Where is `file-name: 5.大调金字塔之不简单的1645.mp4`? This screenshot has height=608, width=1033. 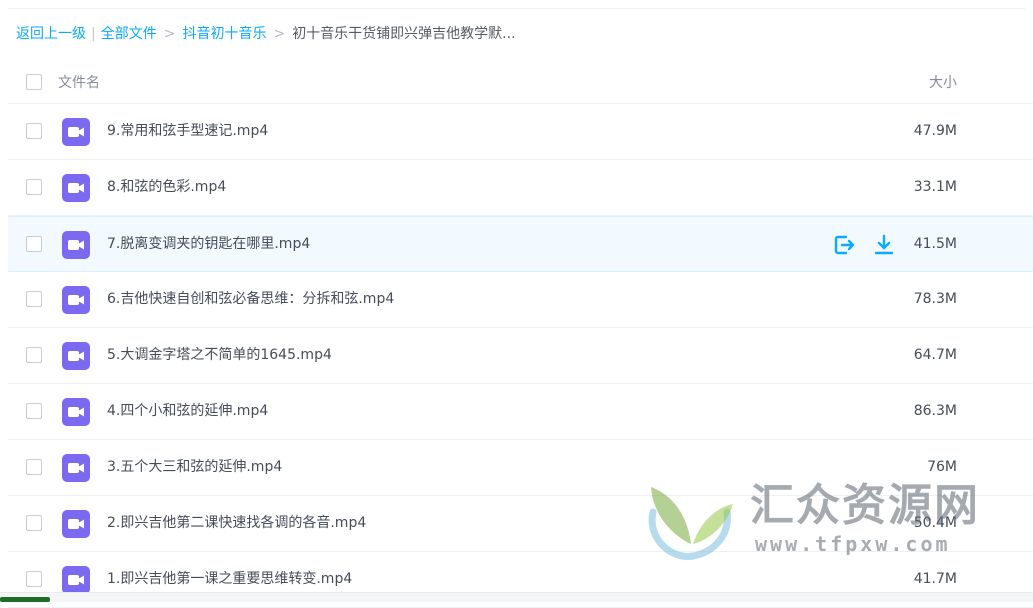 file-name: 5.大调金字塔之不简单的1645.mp4 is located at coordinates (219, 355).